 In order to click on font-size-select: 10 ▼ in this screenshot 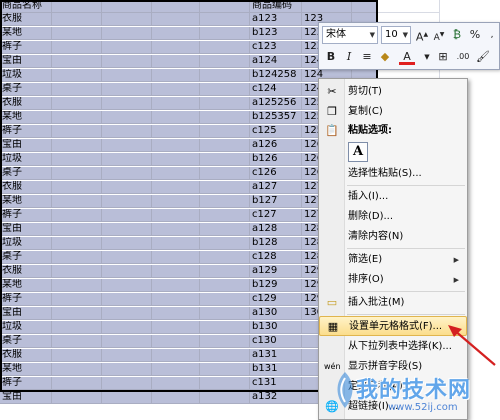, I will do `click(396, 35)`.